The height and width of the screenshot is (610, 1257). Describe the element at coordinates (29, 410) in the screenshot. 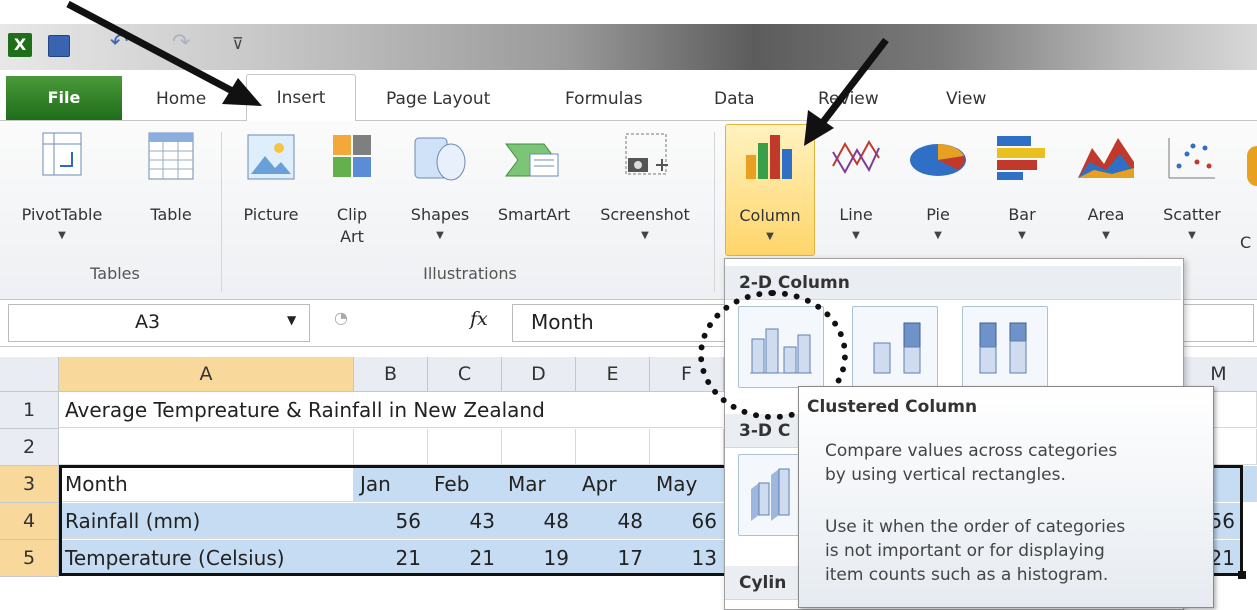

I see `row-header-1: 1` at that location.